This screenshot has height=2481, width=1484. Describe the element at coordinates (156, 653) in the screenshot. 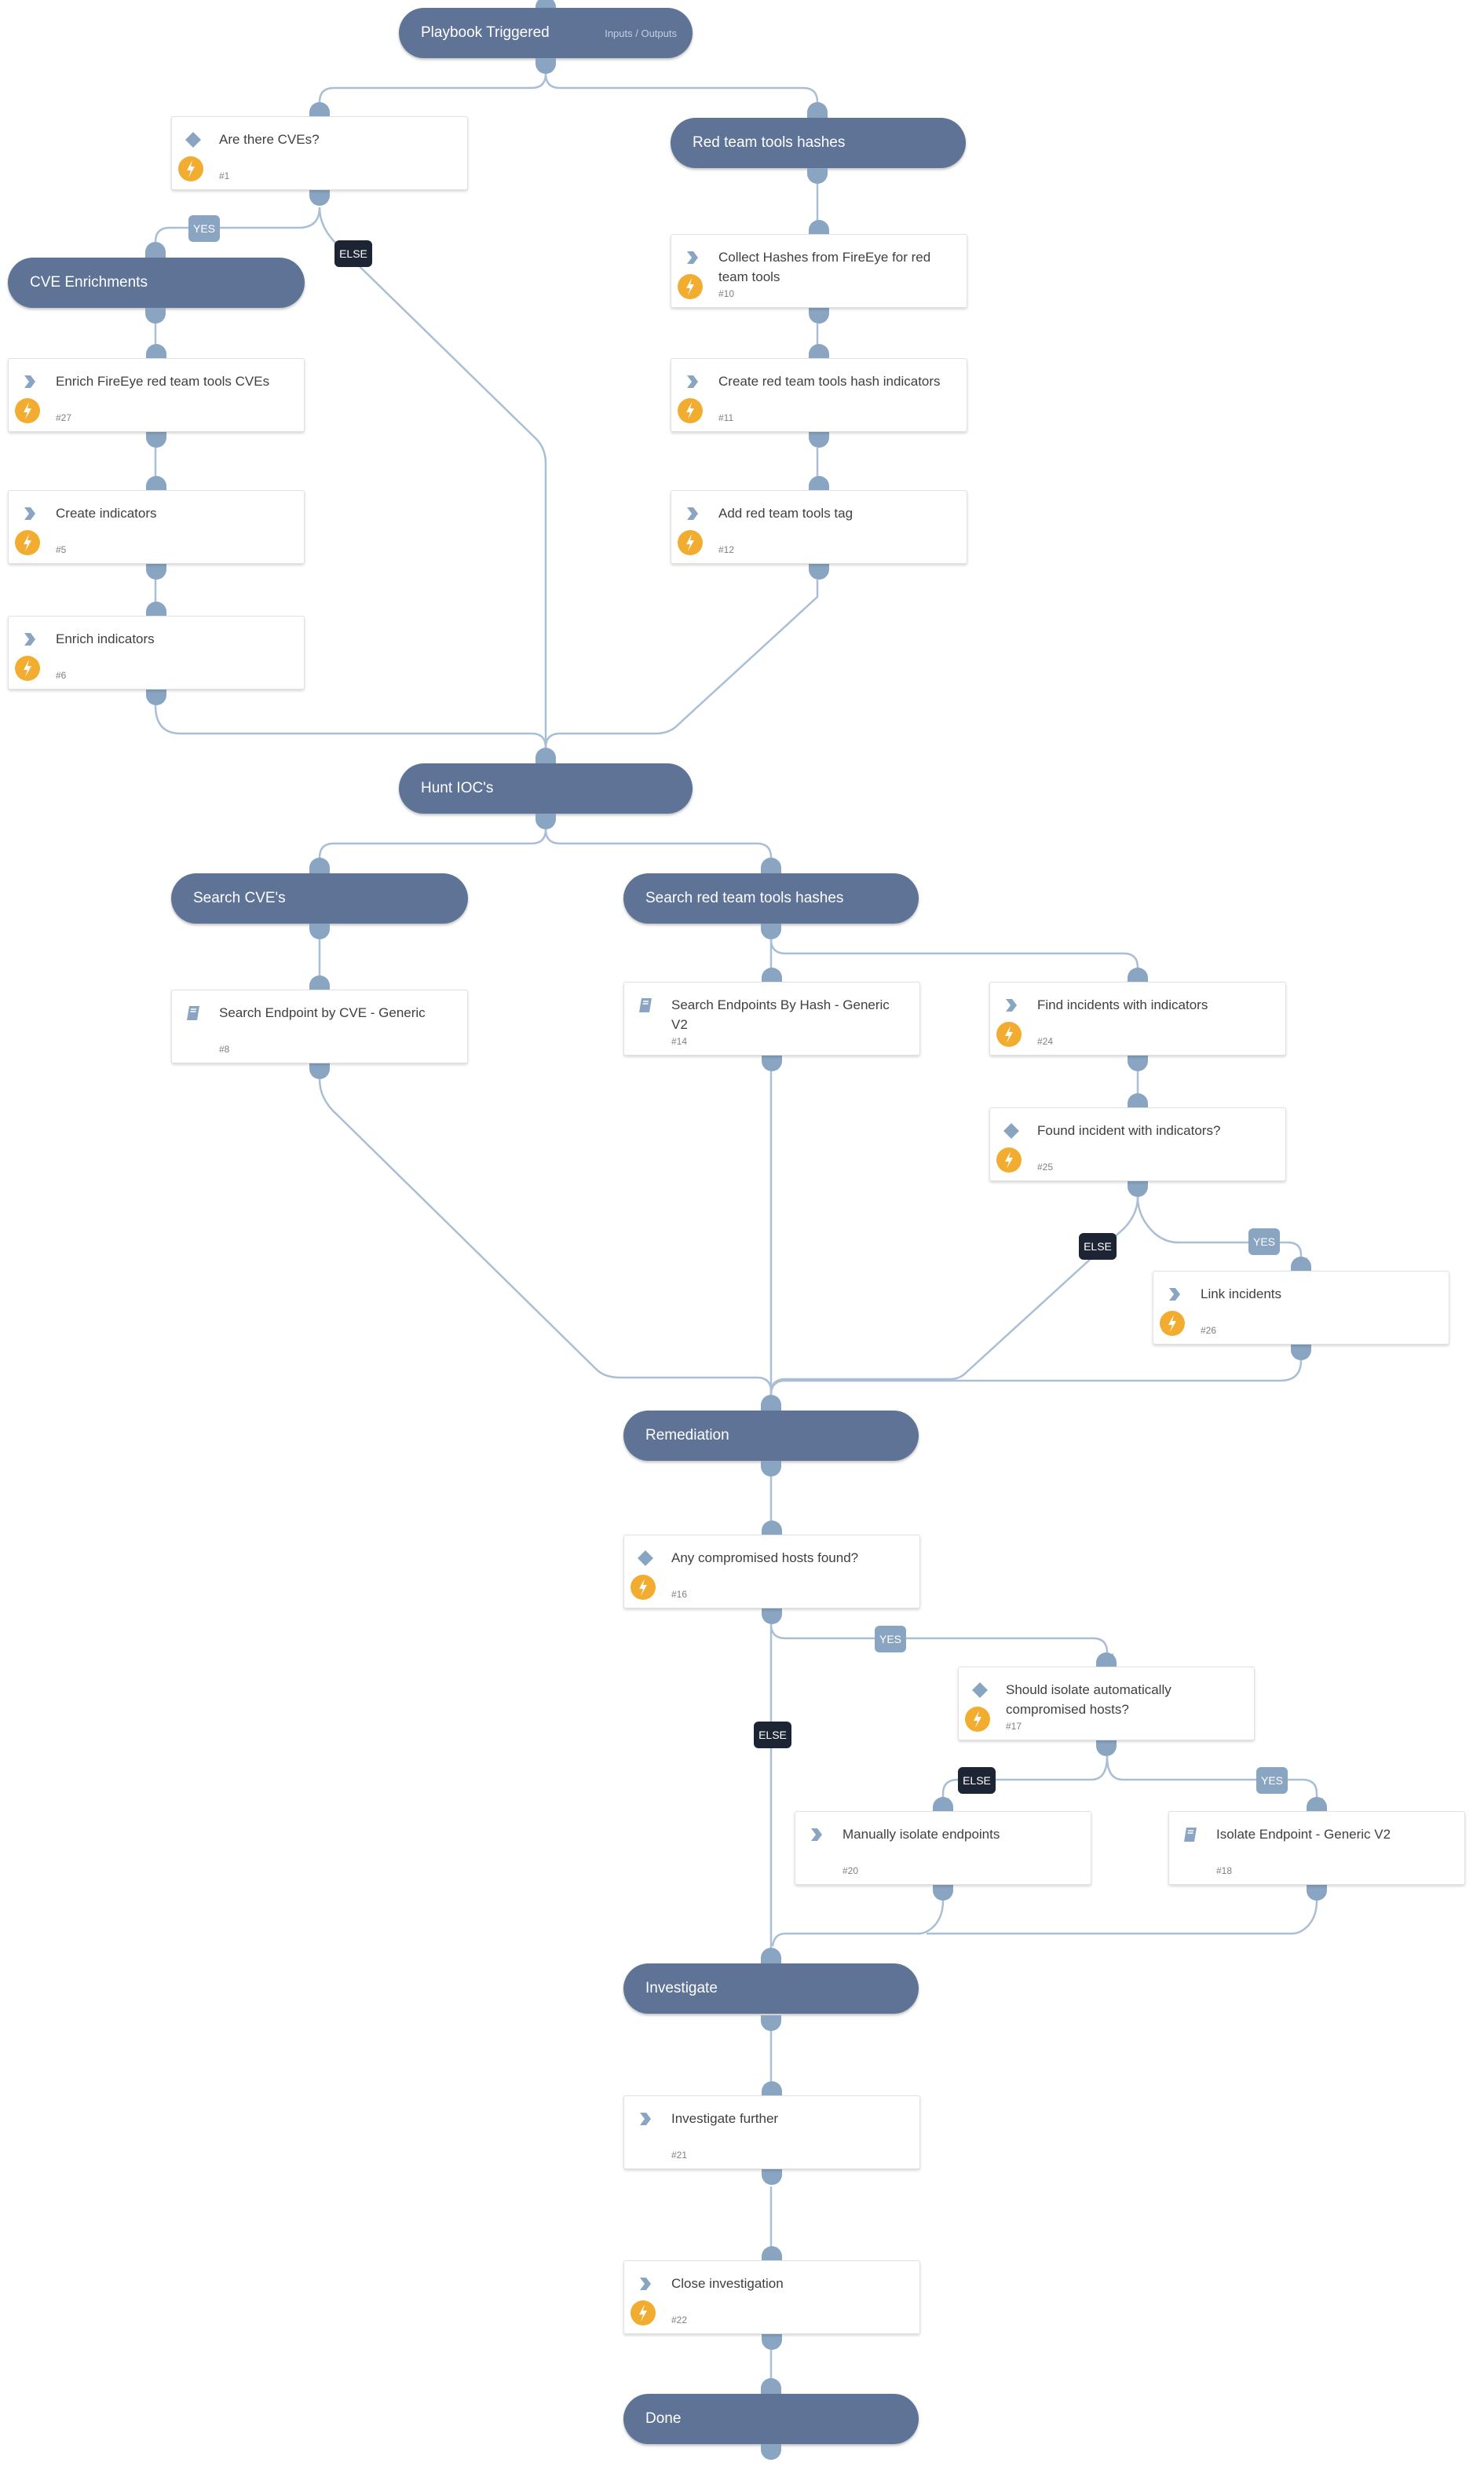

I see `task-card-6: Enrich indicators #6` at that location.